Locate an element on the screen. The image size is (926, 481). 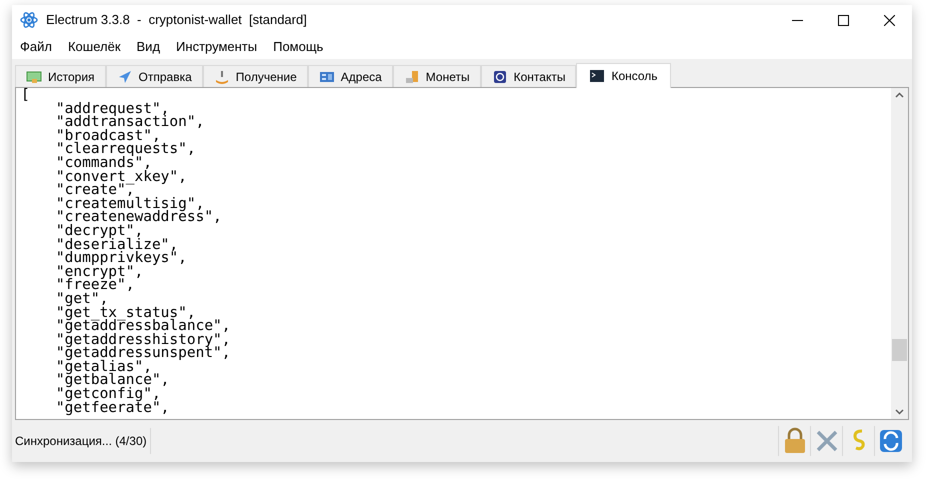
tab: Отправка is located at coordinates (154, 76).